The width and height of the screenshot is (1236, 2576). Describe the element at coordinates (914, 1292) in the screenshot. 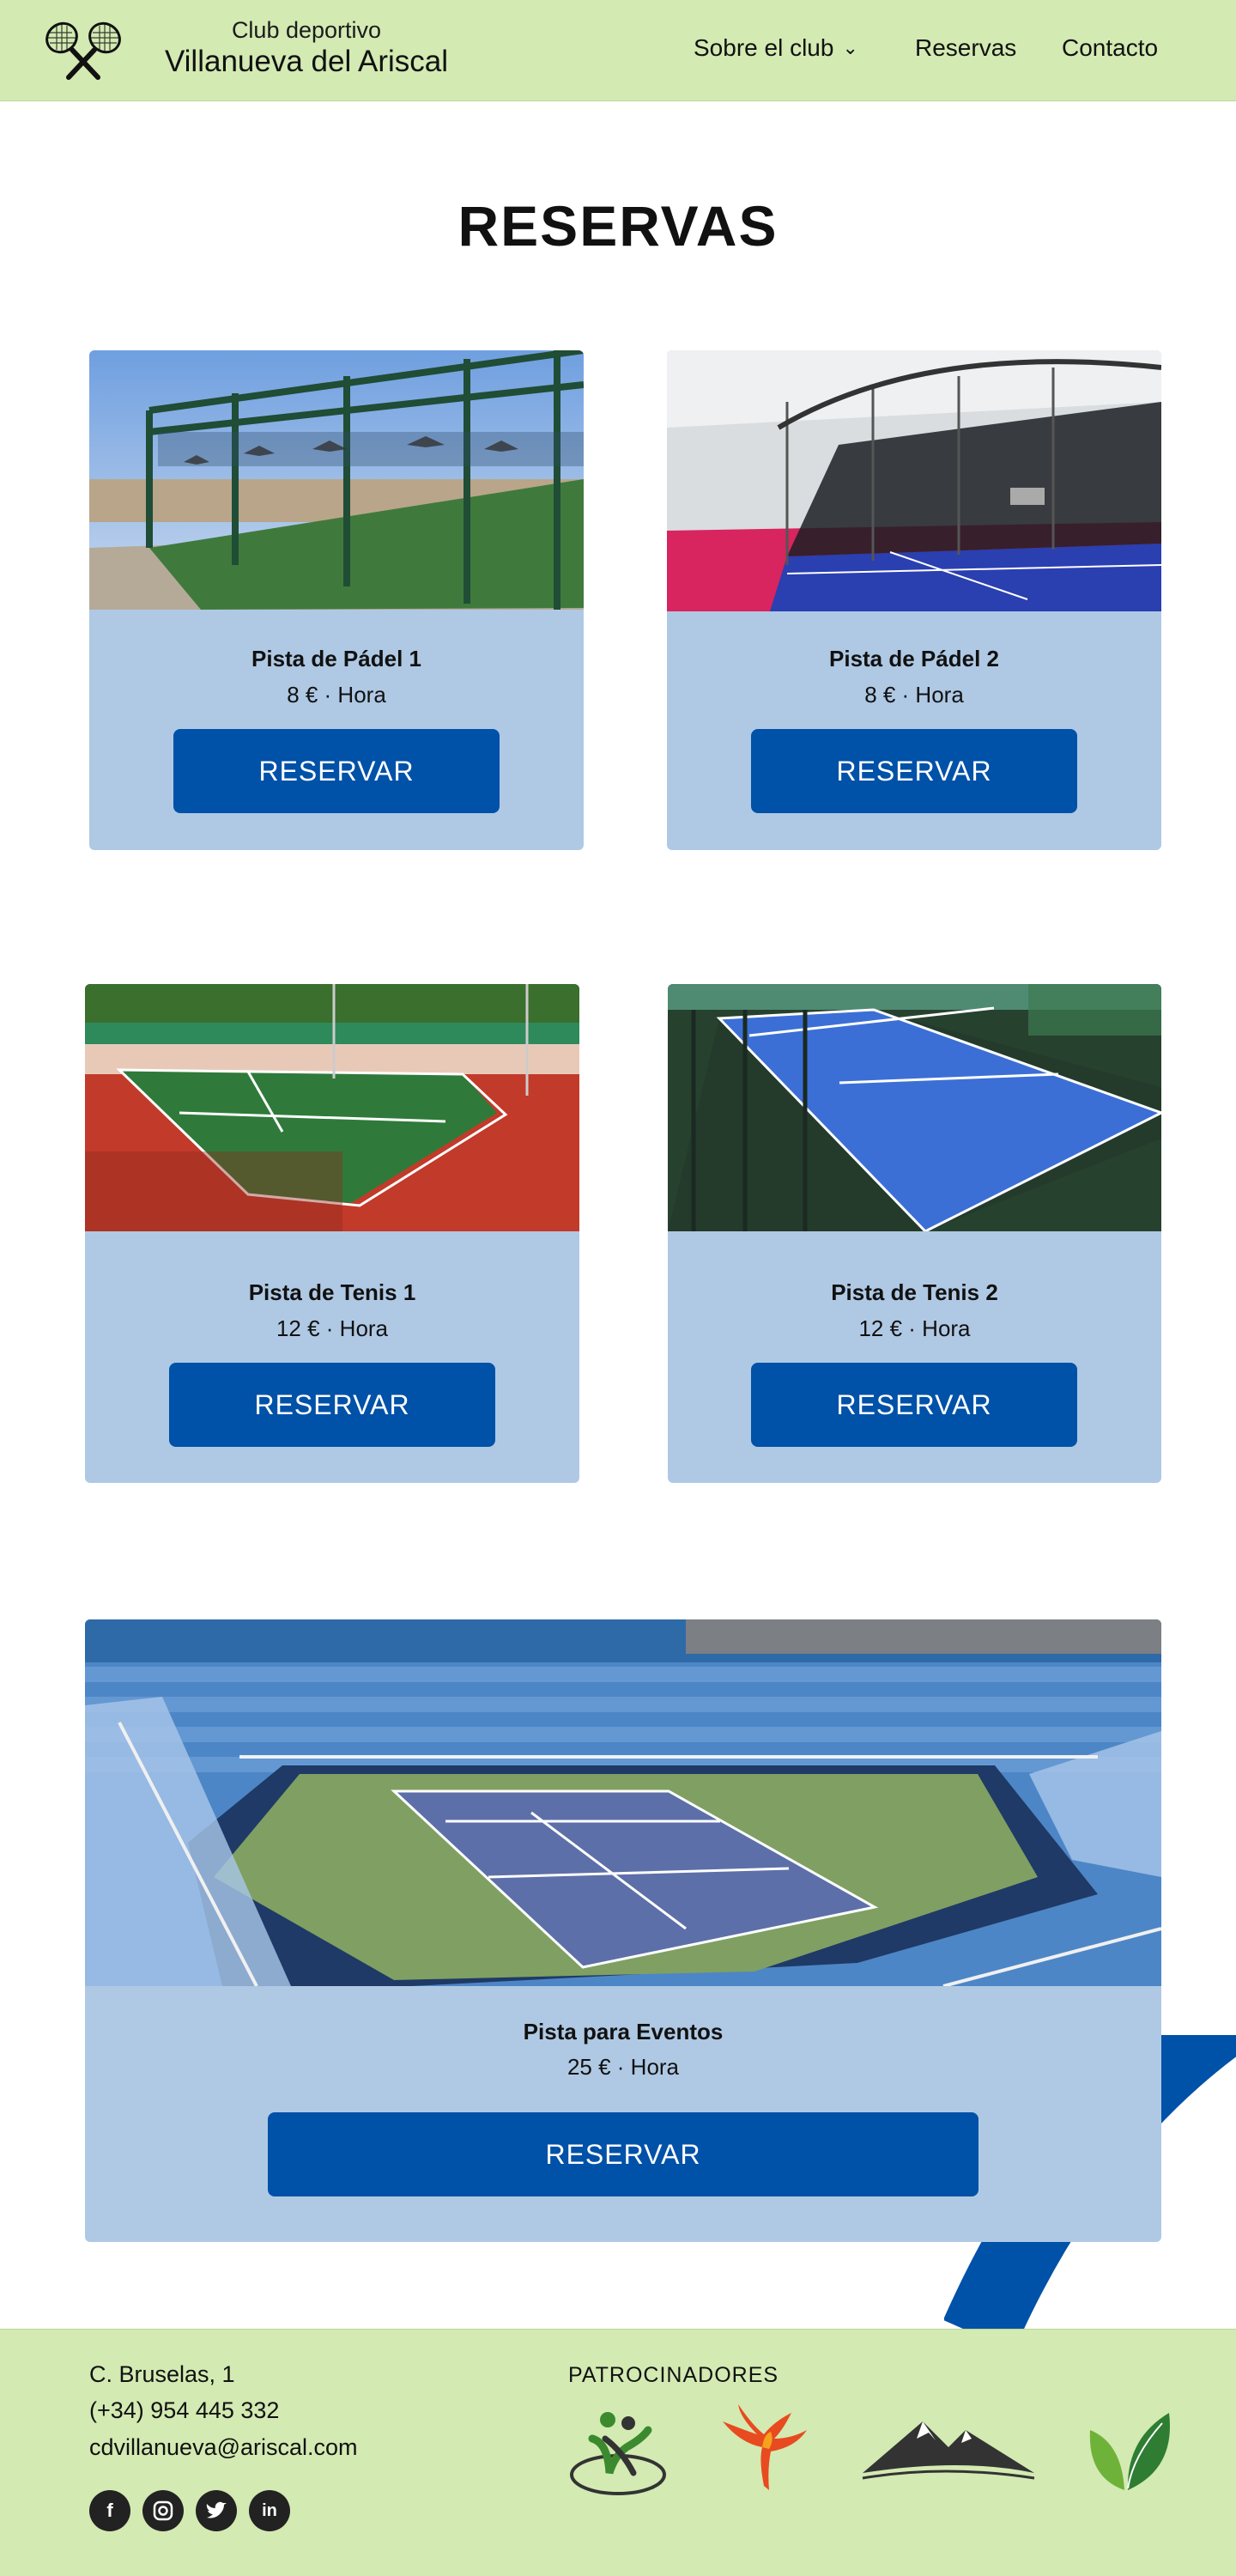

I see `court-name: Pista de Tenis 2` at that location.